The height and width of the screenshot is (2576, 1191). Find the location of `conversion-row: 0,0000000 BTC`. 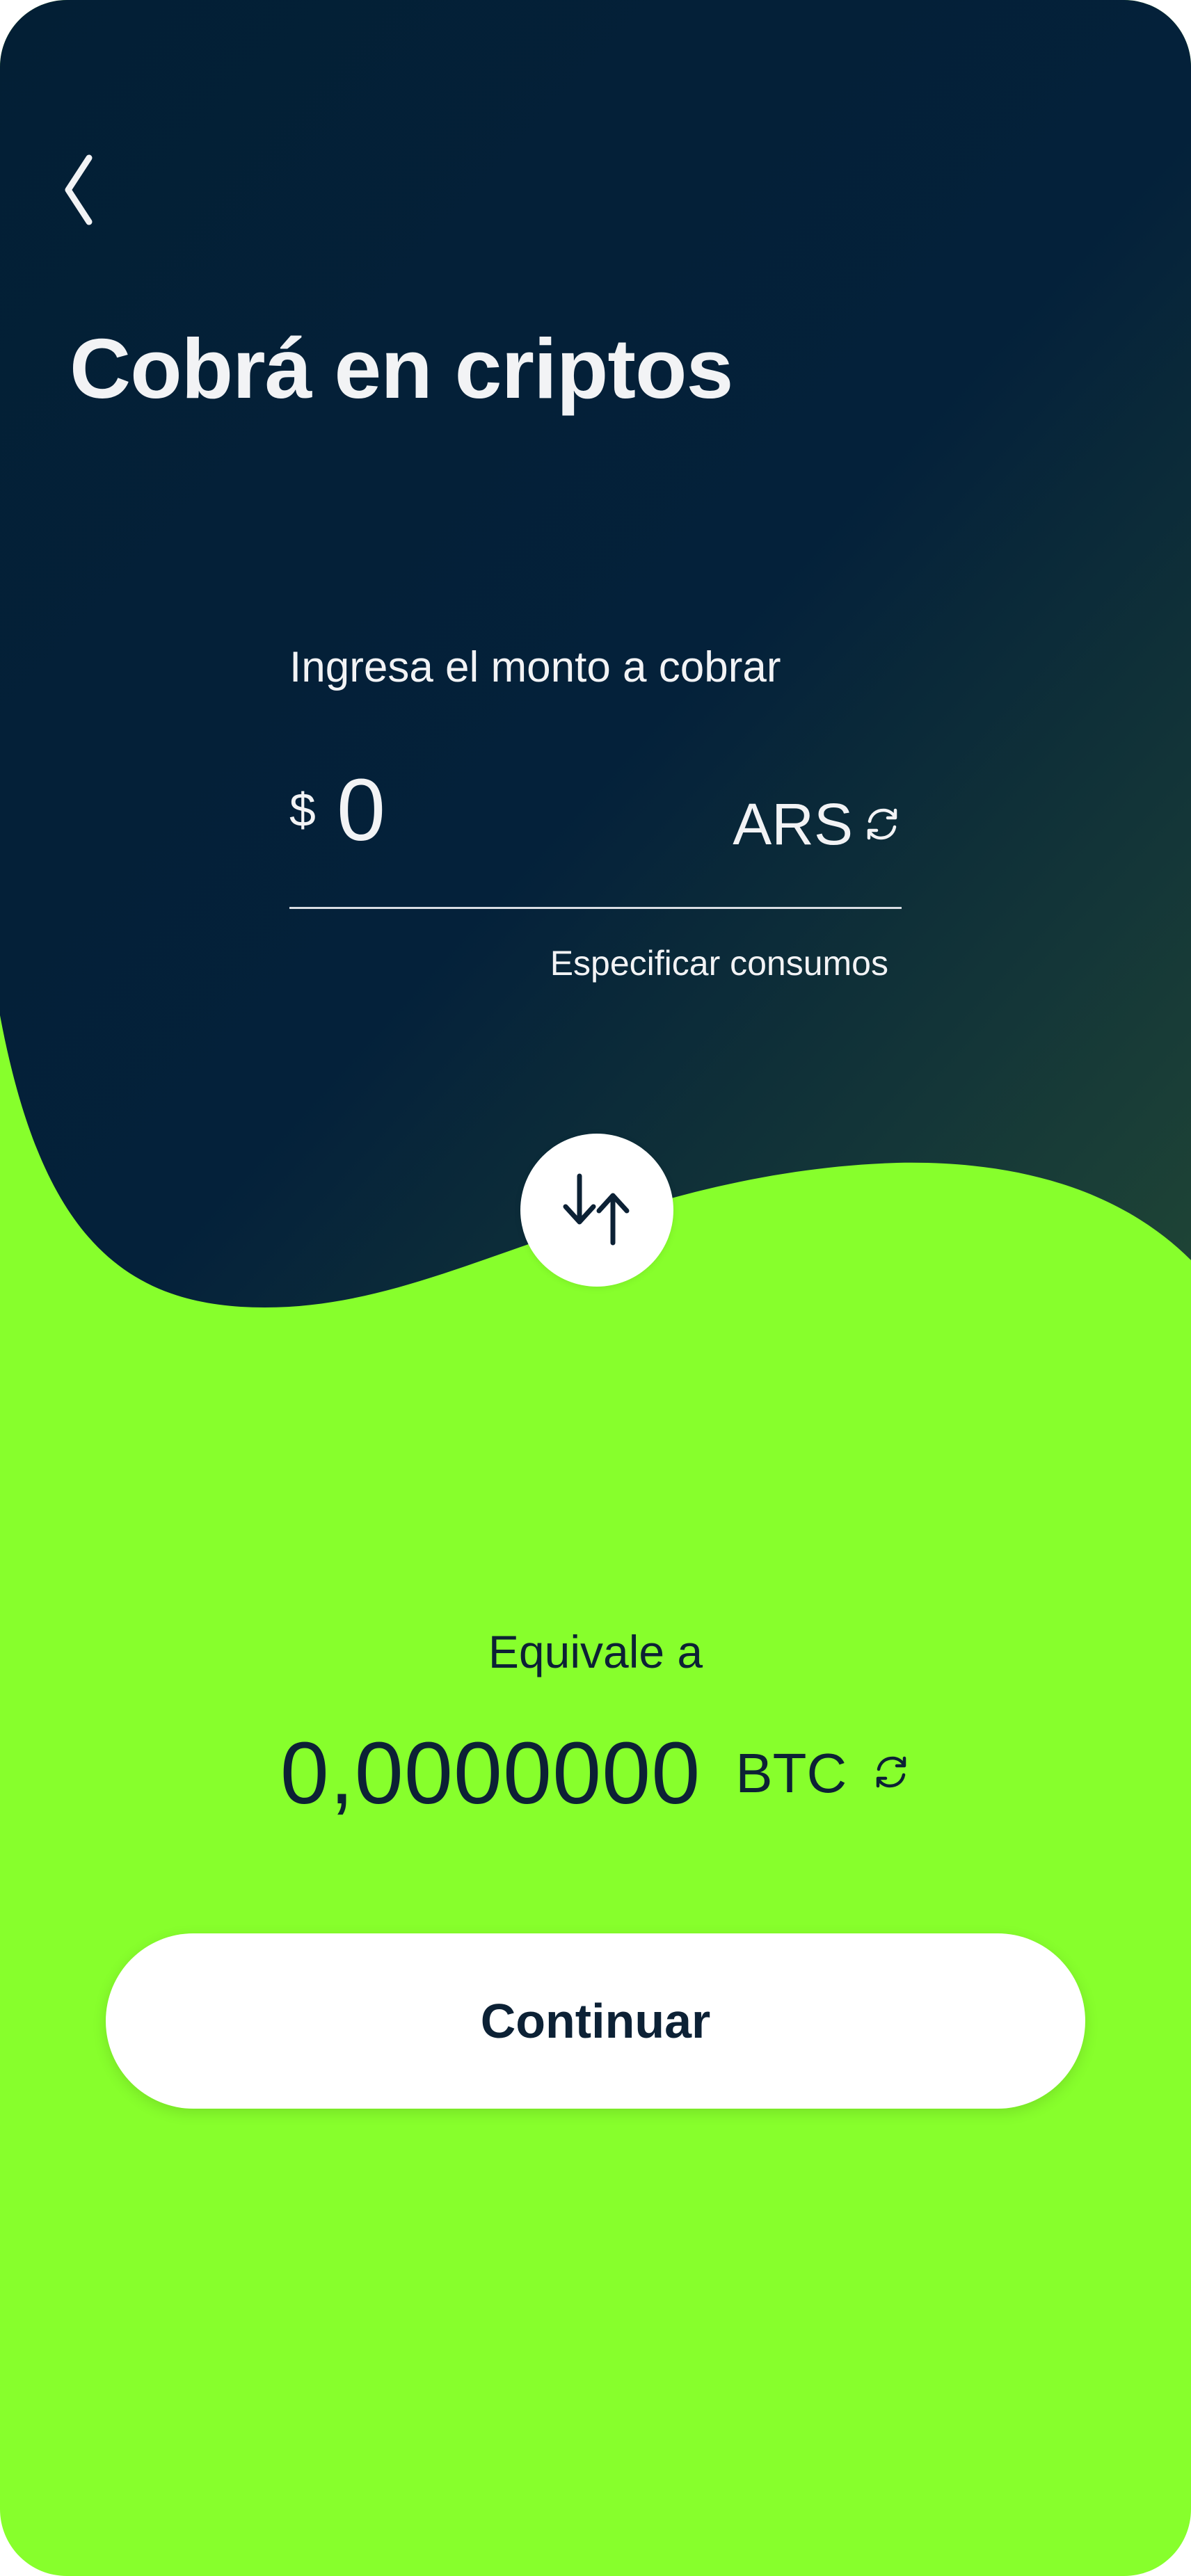

conversion-row: 0,0000000 BTC is located at coordinates (595, 1774).